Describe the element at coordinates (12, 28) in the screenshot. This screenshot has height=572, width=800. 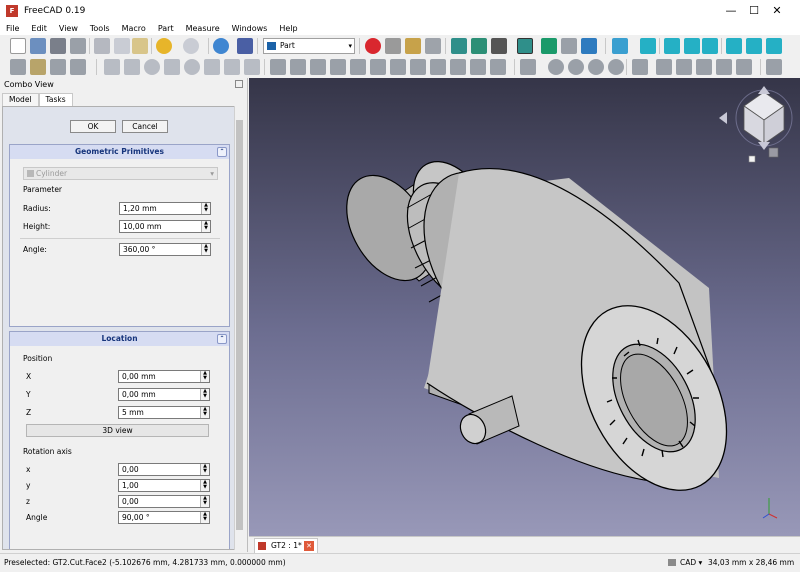
I see `menu-file: File` at that location.